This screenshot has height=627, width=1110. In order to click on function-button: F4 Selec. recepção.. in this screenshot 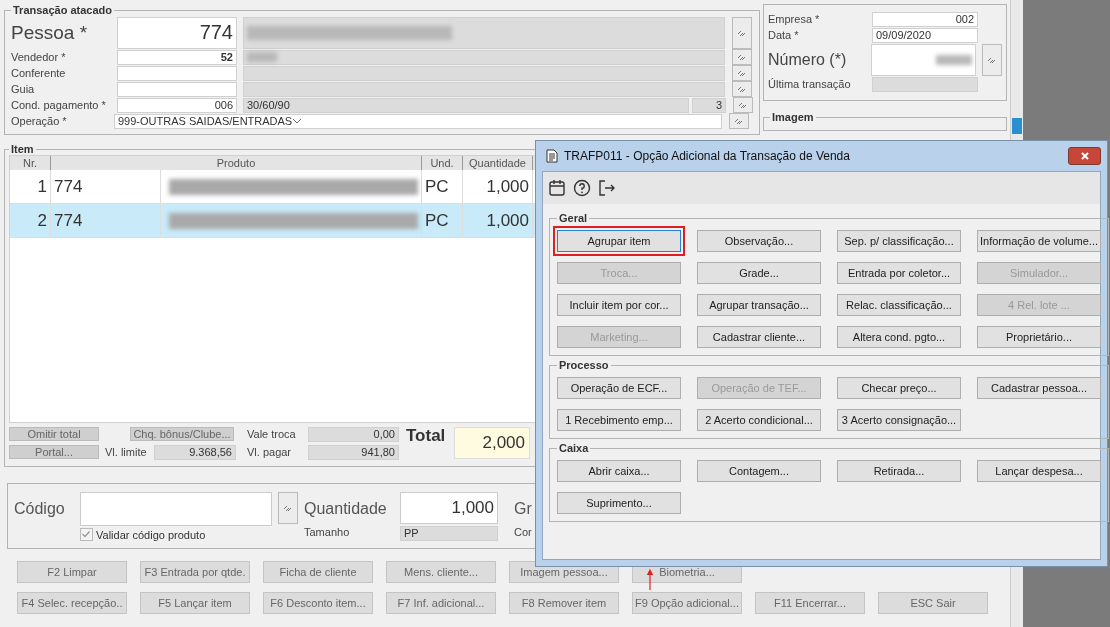, I will do `click(72, 603)`.